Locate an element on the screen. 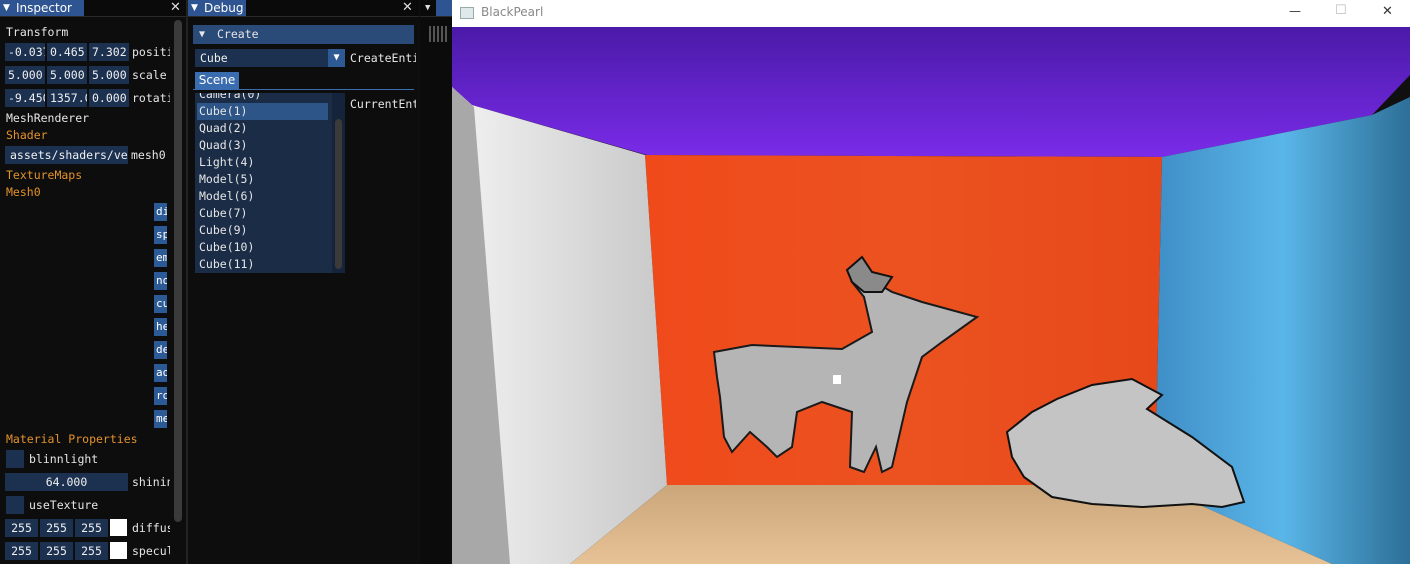  blinnlight-label: blinnlight is located at coordinates (64, 459).